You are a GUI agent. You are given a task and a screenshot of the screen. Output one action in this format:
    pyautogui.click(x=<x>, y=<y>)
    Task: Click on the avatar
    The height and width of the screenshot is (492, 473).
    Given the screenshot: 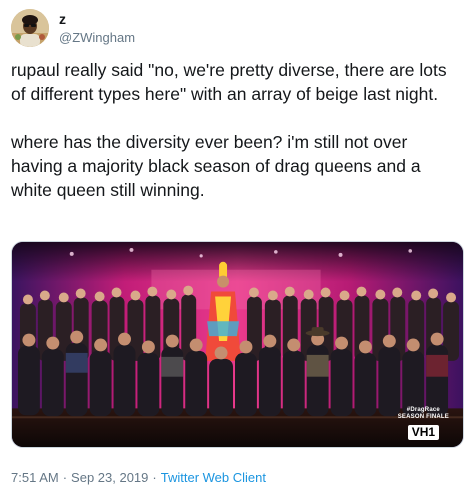 What is the action you would take?
    pyautogui.click(x=30, y=28)
    